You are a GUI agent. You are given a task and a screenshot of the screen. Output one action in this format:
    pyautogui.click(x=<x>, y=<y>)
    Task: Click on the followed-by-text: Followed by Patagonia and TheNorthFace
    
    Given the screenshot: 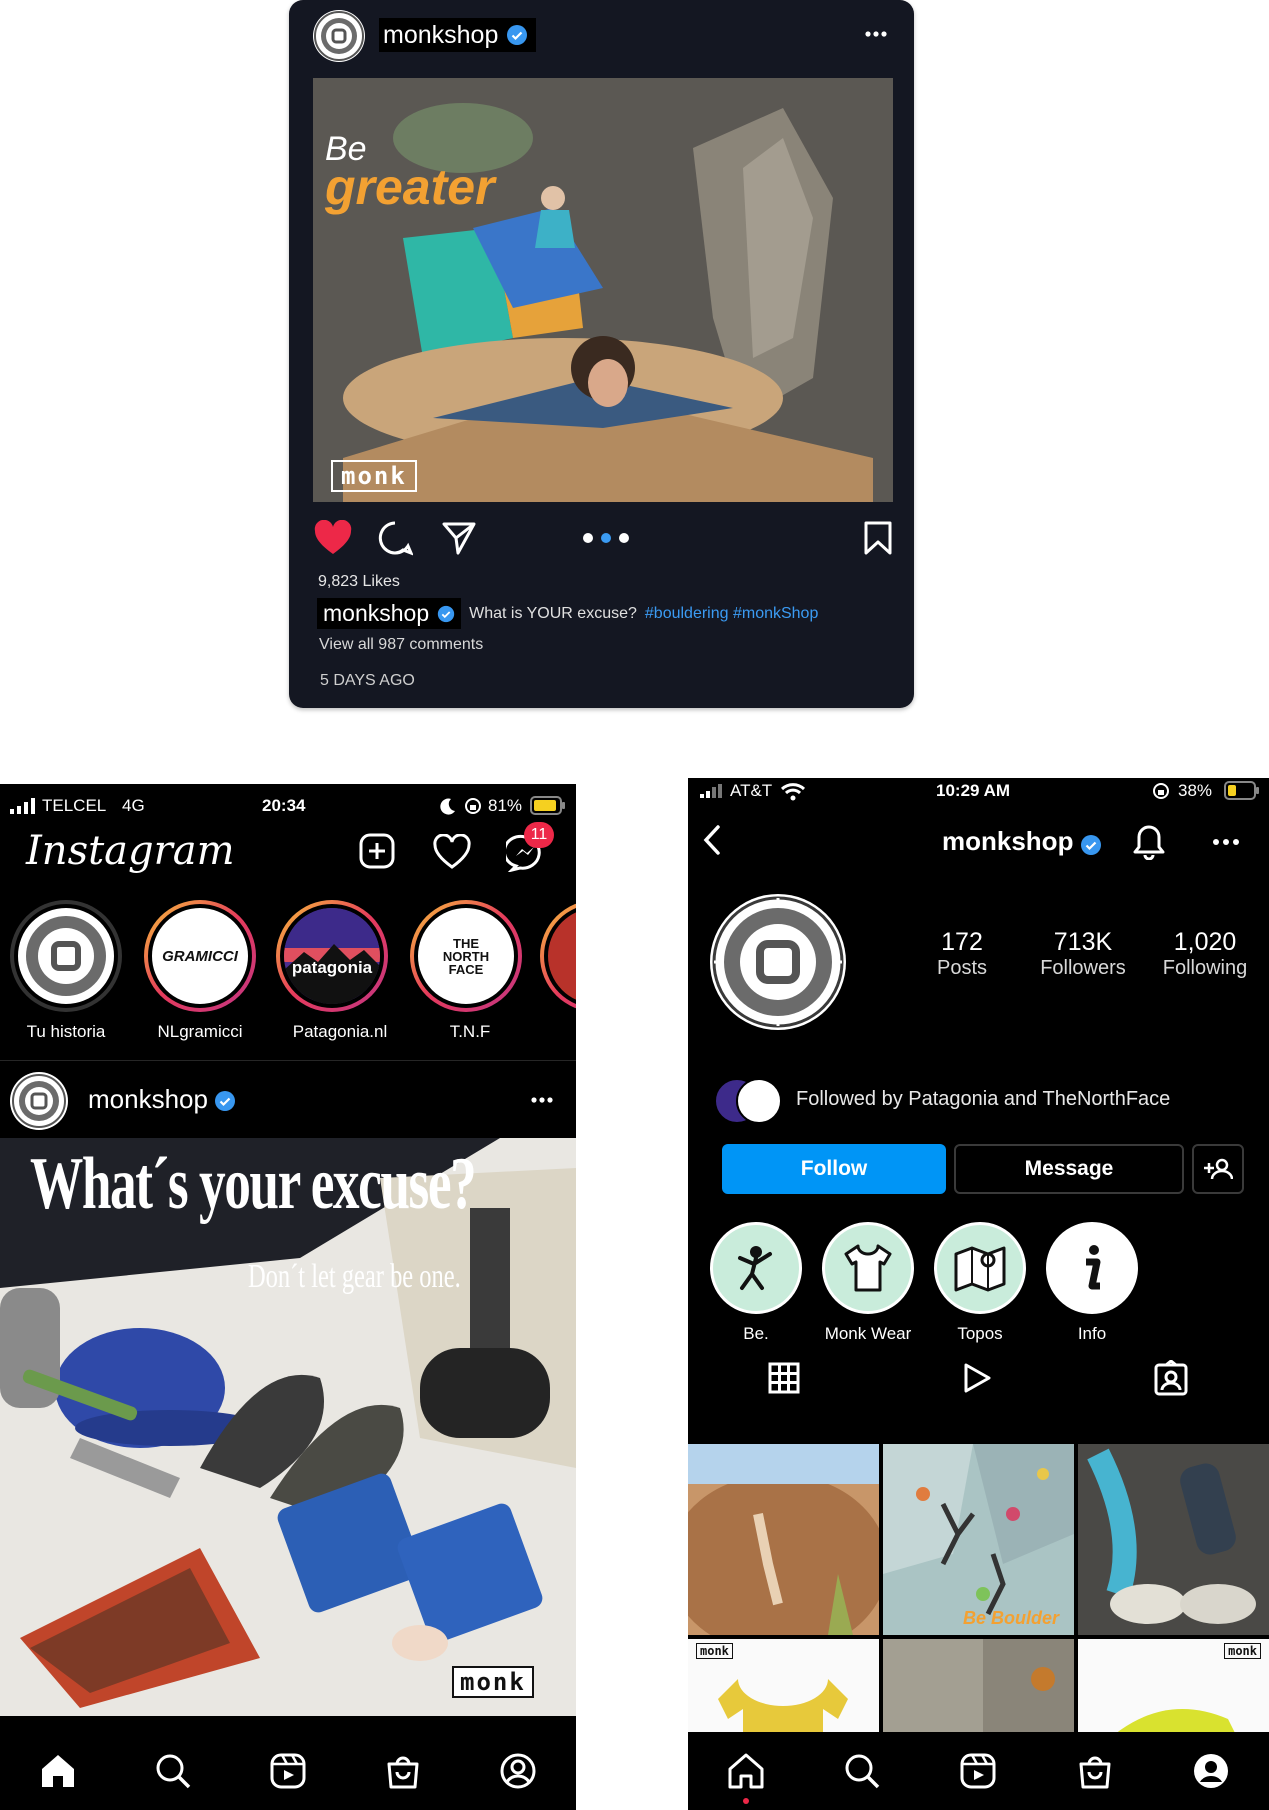 What is the action you would take?
    pyautogui.click(x=983, y=1099)
    